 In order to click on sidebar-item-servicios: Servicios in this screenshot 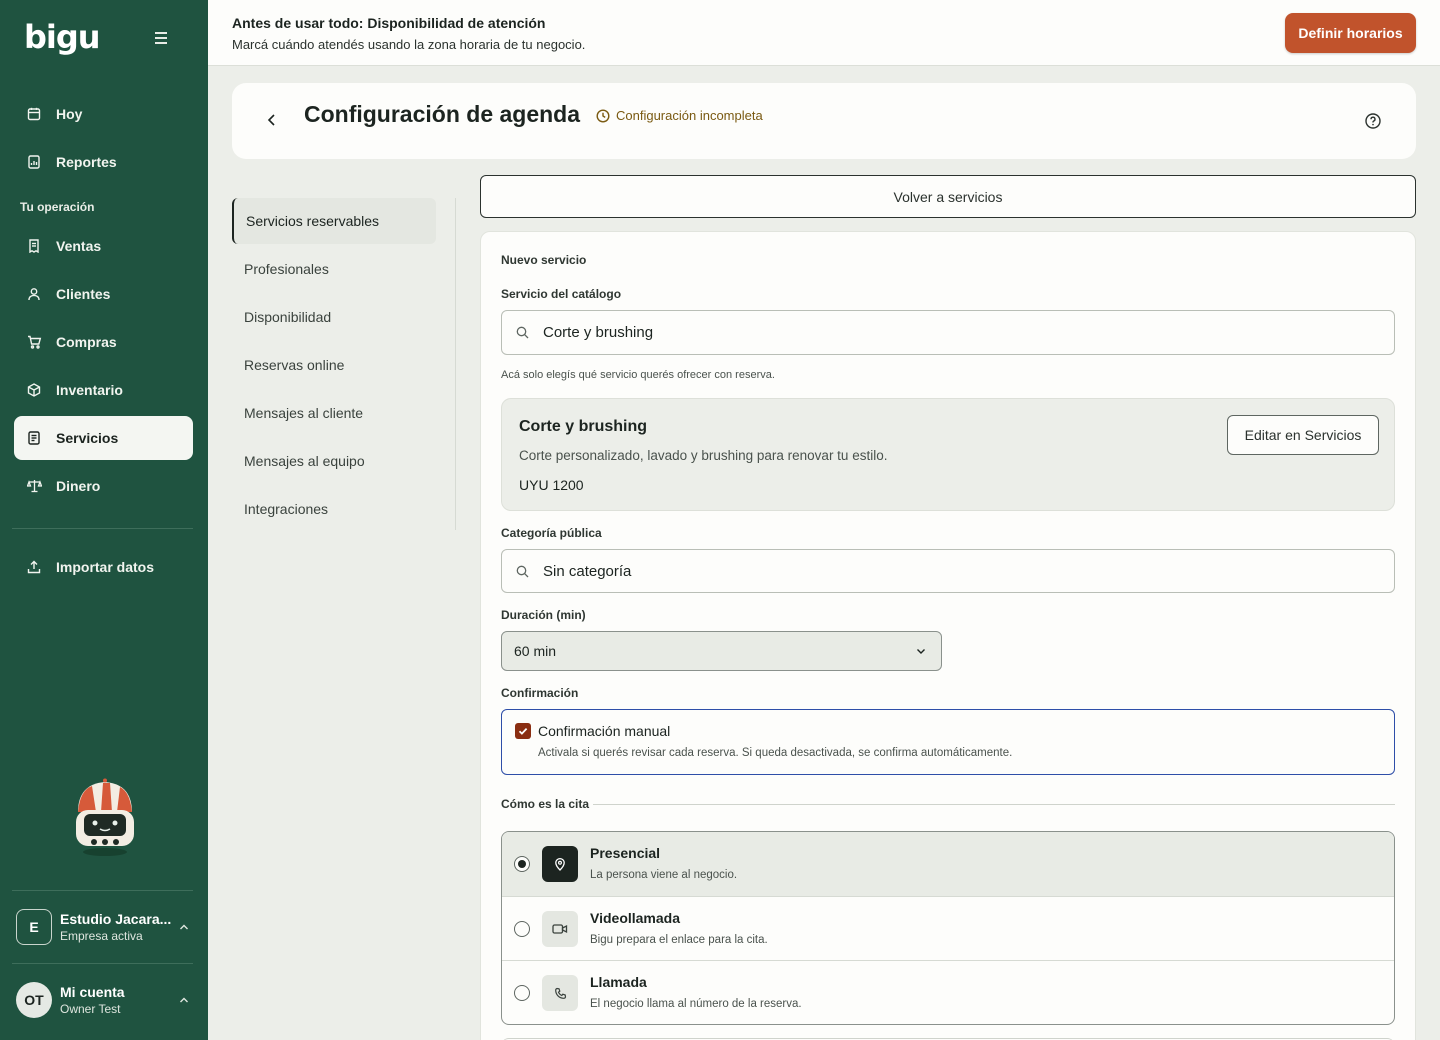, I will do `click(103, 438)`.